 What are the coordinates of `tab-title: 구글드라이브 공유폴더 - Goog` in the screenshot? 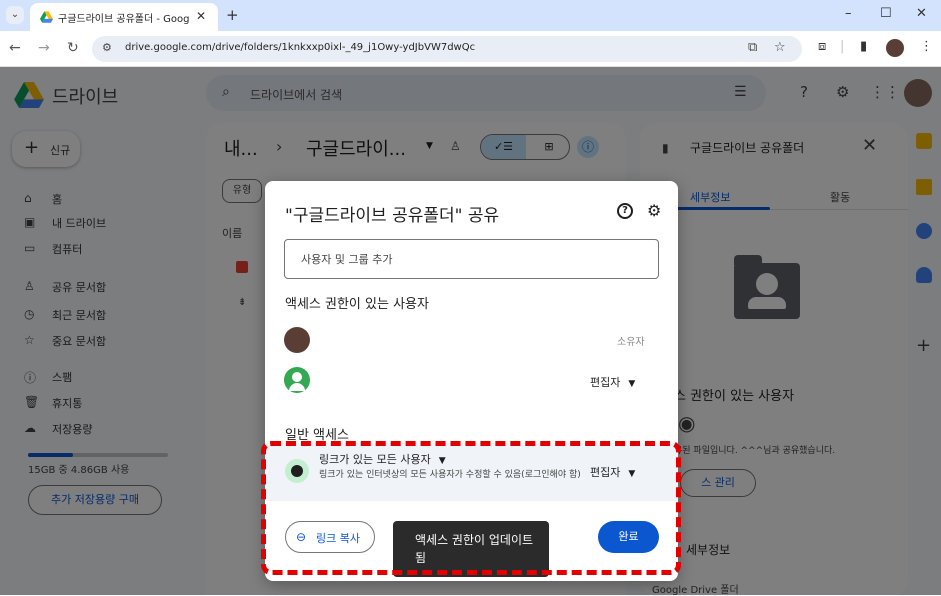 It's located at (124, 19).